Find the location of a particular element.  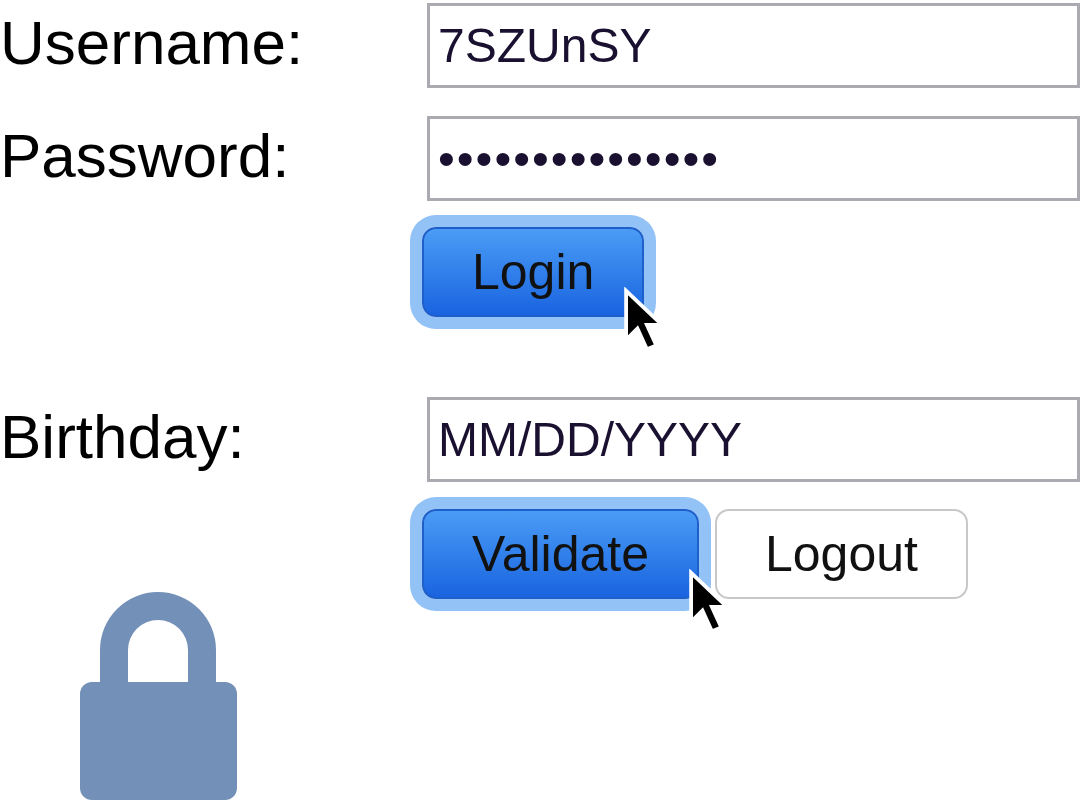

input-field: MM/DD/YYYY is located at coordinates (753, 439).